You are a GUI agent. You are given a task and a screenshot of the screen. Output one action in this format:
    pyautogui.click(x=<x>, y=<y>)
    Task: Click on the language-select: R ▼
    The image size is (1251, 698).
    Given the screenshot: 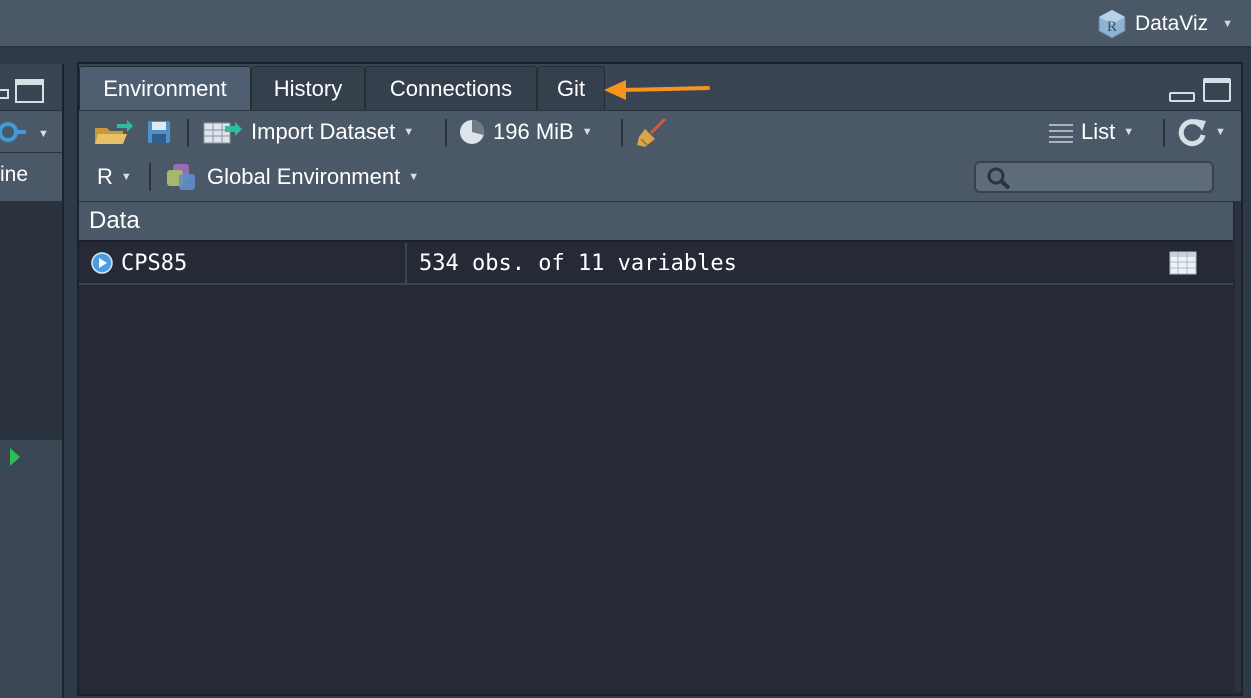 What is the action you would take?
    pyautogui.click(x=114, y=177)
    